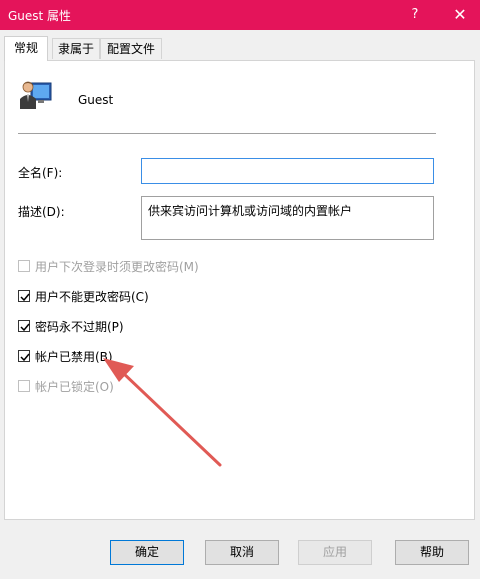 The width and height of the screenshot is (480, 579). Describe the element at coordinates (74, 387) in the screenshot. I see `checkbox-label: 帐户已锁定(O)` at that location.